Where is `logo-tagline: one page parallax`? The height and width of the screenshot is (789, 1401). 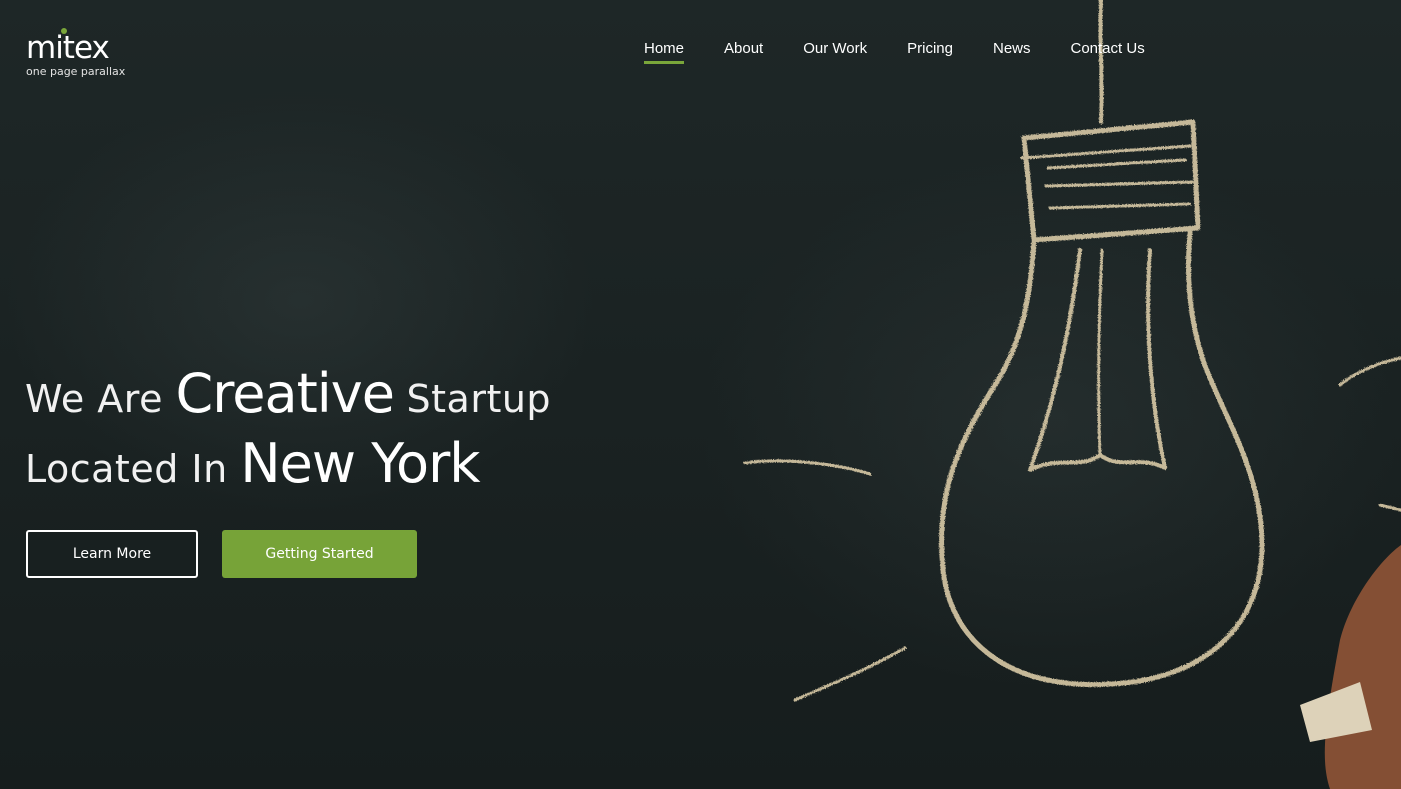 logo-tagline: one page parallax is located at coordinates (76, 71).